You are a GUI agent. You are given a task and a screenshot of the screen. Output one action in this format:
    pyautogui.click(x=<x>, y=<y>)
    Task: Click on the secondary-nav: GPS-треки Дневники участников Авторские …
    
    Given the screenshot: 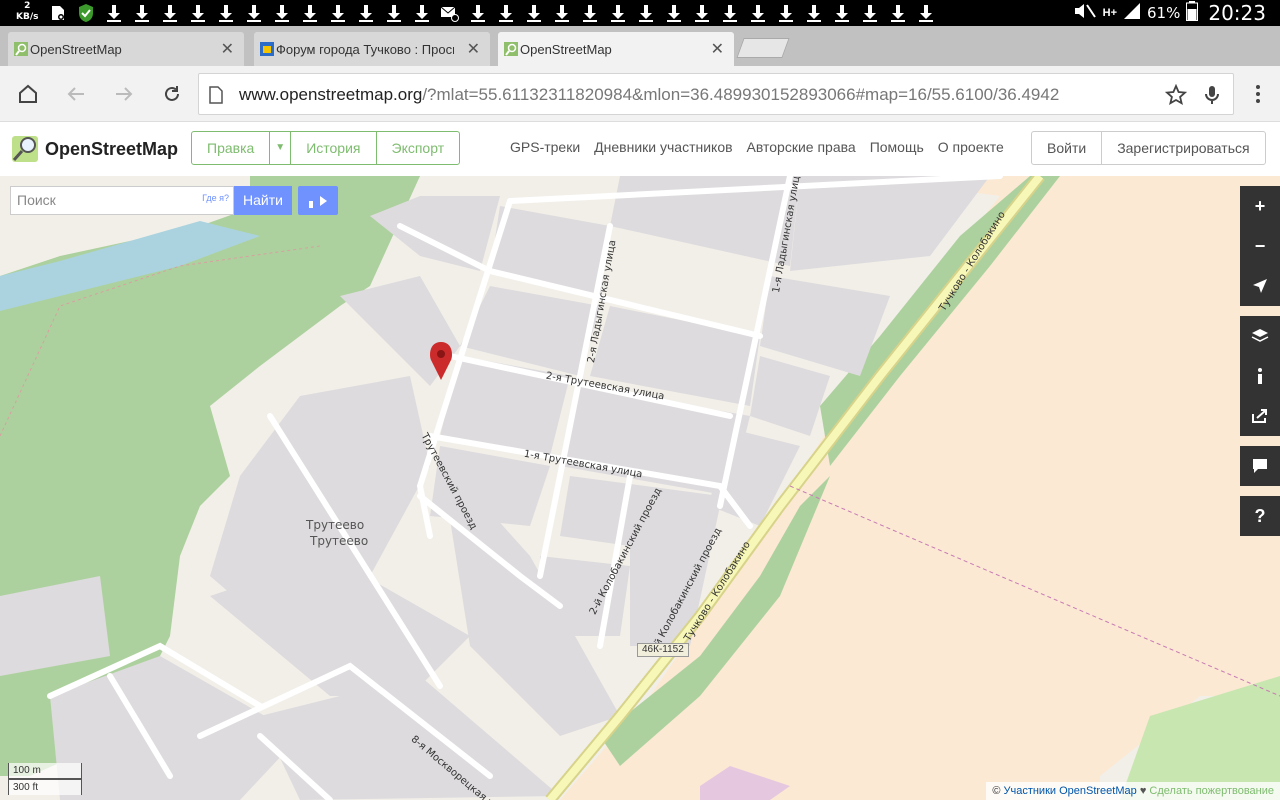 What is the action you would take?
    pyautogui.click(x=757, y=147)
    